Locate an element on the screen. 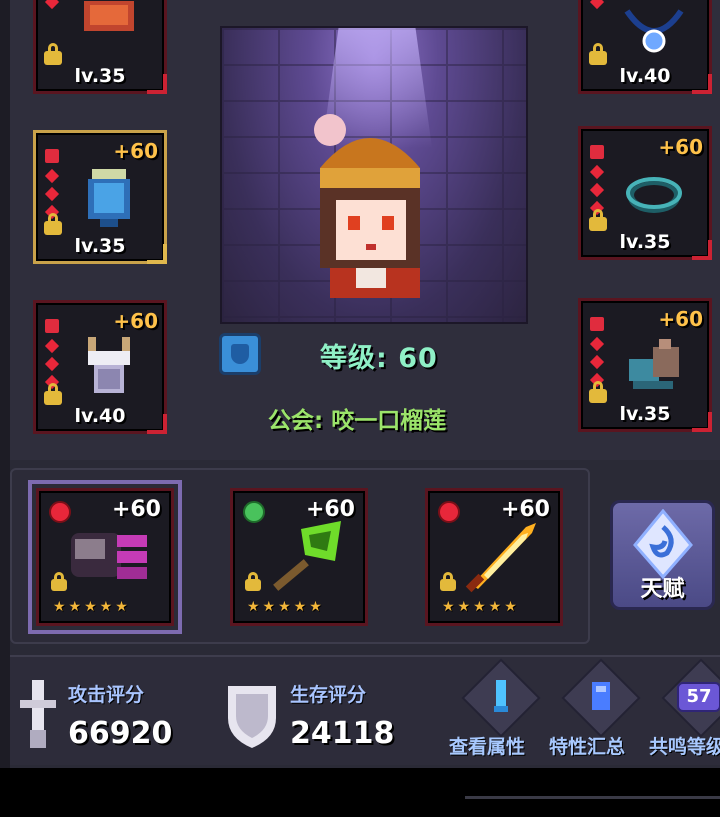 The width and height of the screenshot is (720, 817). necklace-icon is located at coordinates (654, 30).